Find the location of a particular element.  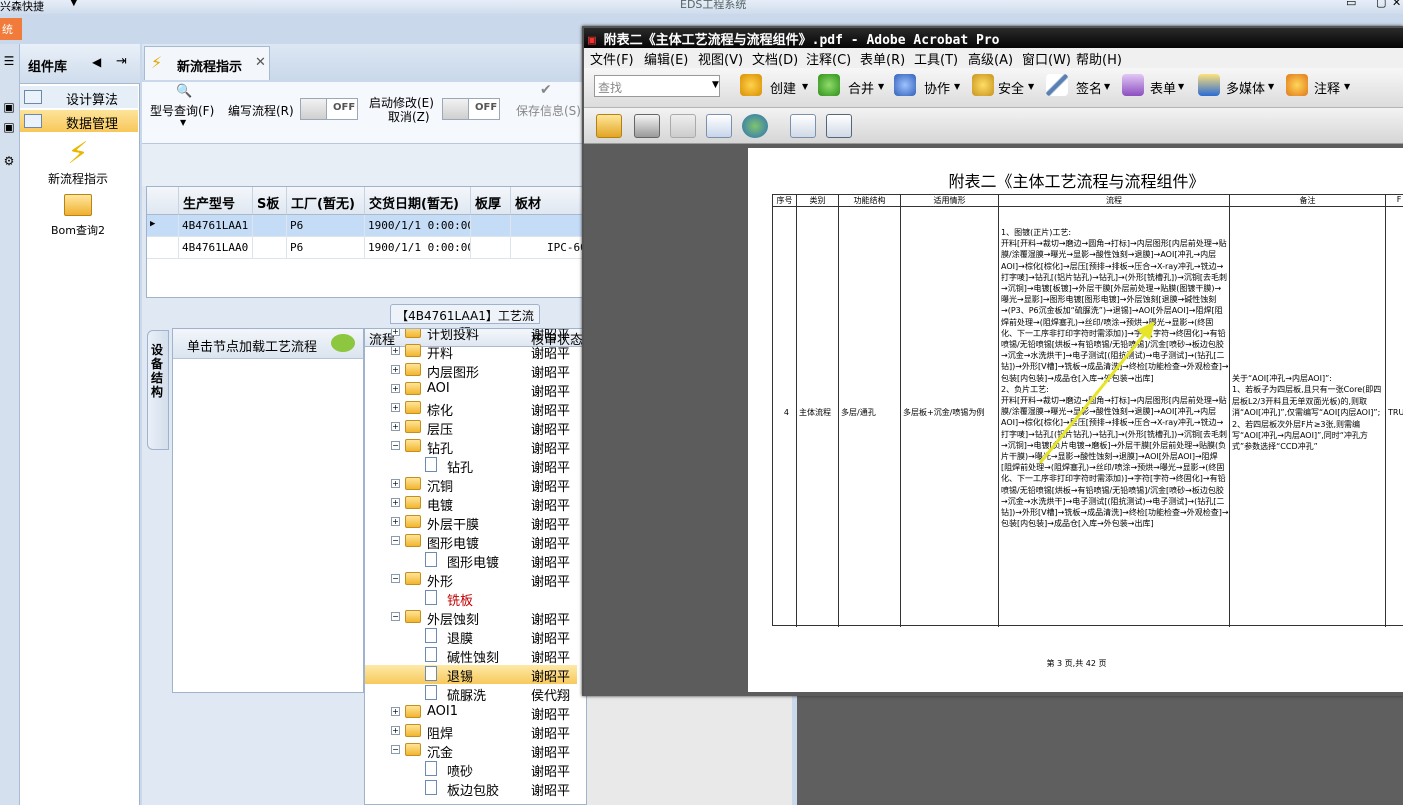

menu-file: 文件(F) is located at coordinates (612, 58).